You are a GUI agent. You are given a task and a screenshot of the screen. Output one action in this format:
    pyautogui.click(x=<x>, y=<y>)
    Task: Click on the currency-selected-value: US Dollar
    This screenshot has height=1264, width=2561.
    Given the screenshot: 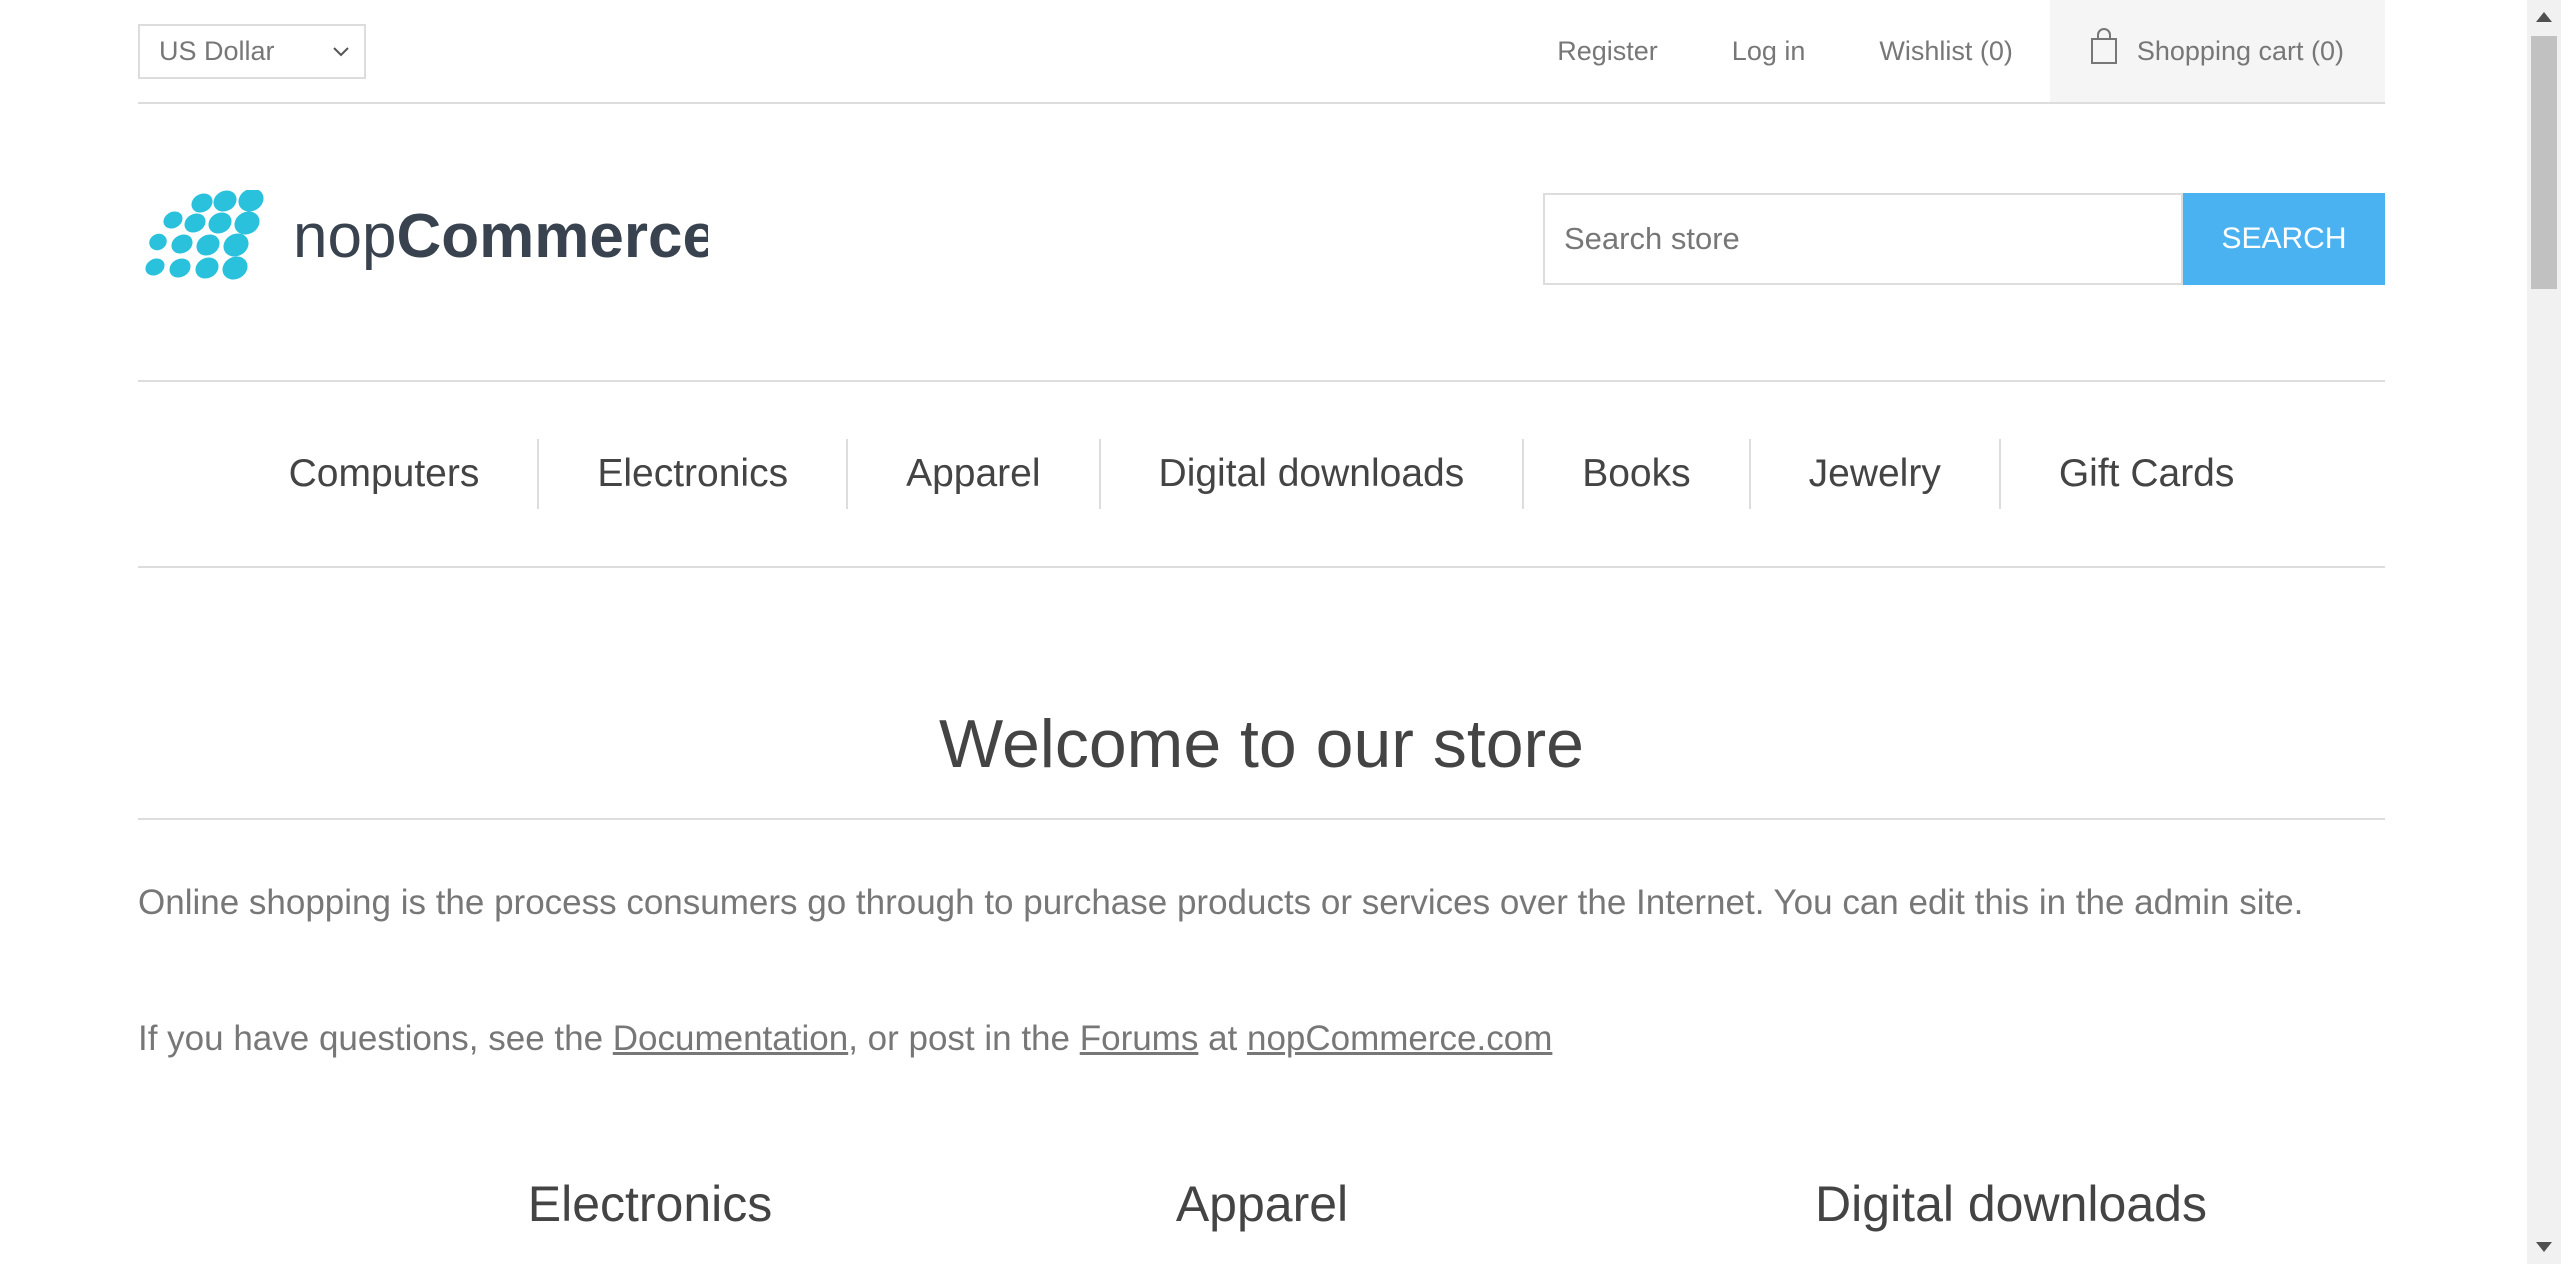 What is the action you would take?
    pyautogui.click(x=217, y=51)
    